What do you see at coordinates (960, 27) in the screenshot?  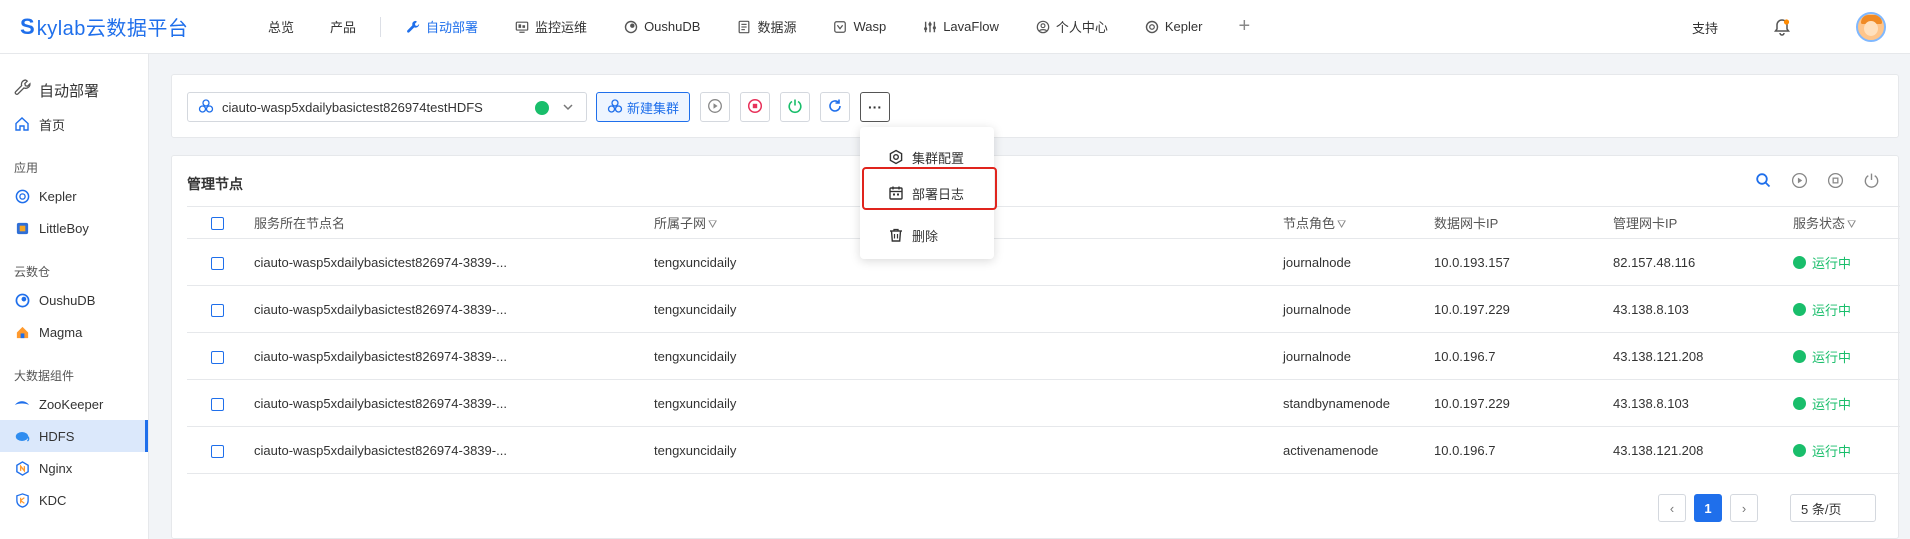 I see `nav-item-lavaflow: LavaFlow` at bounding box center [960, 27].